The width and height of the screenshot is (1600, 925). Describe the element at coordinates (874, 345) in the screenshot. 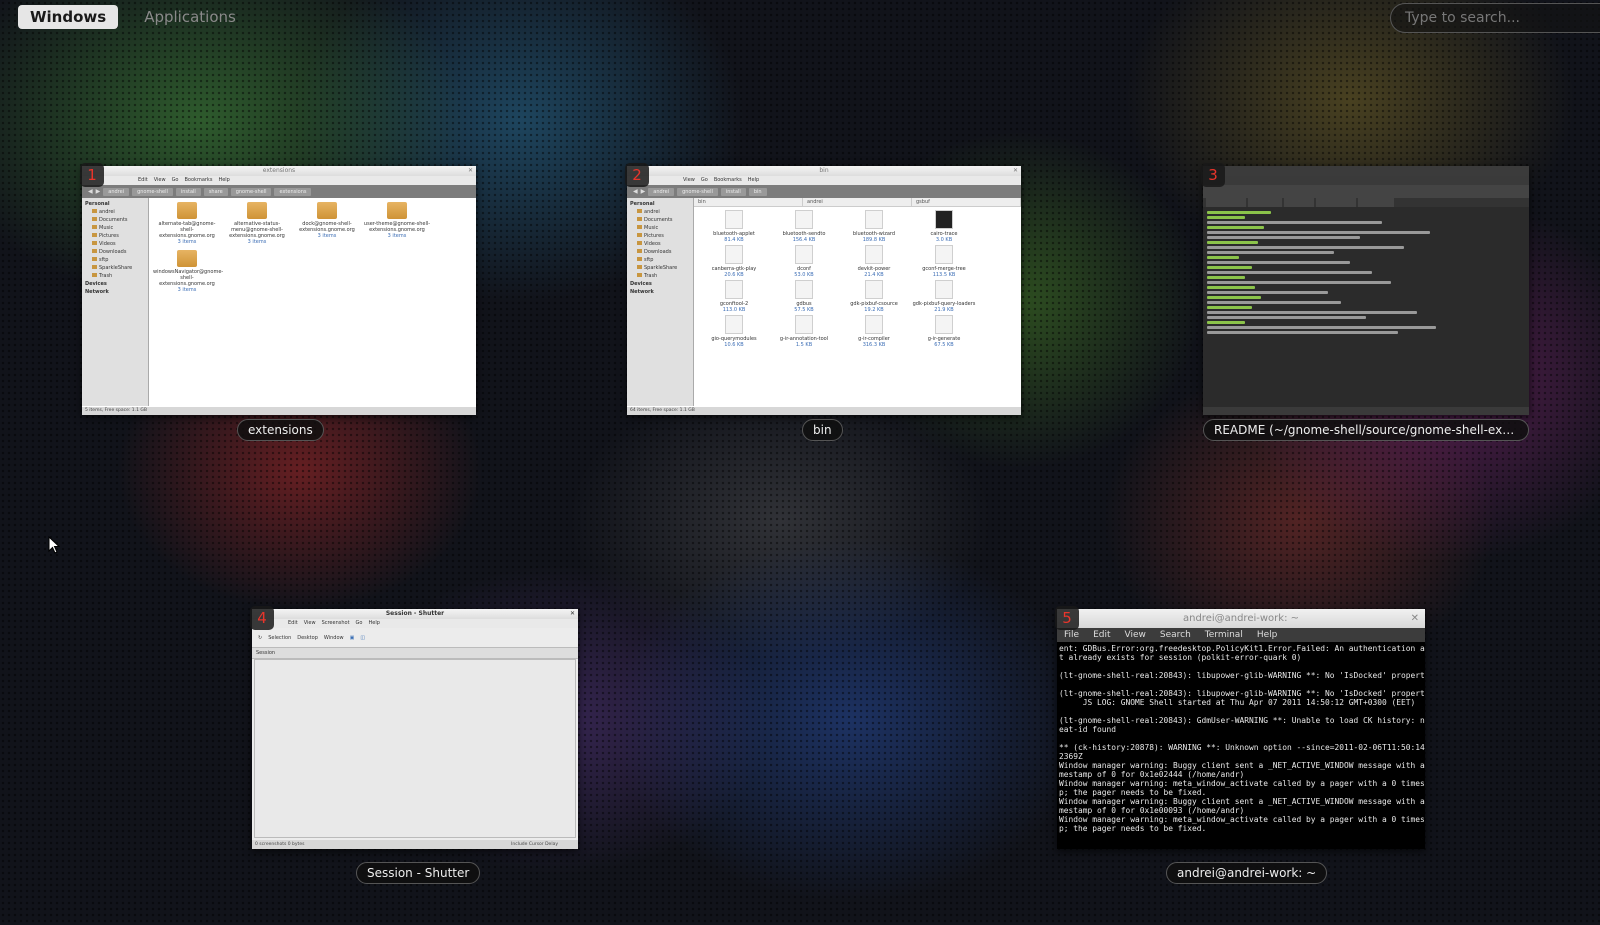

I see `item-size: 316.3 KB` at that location.